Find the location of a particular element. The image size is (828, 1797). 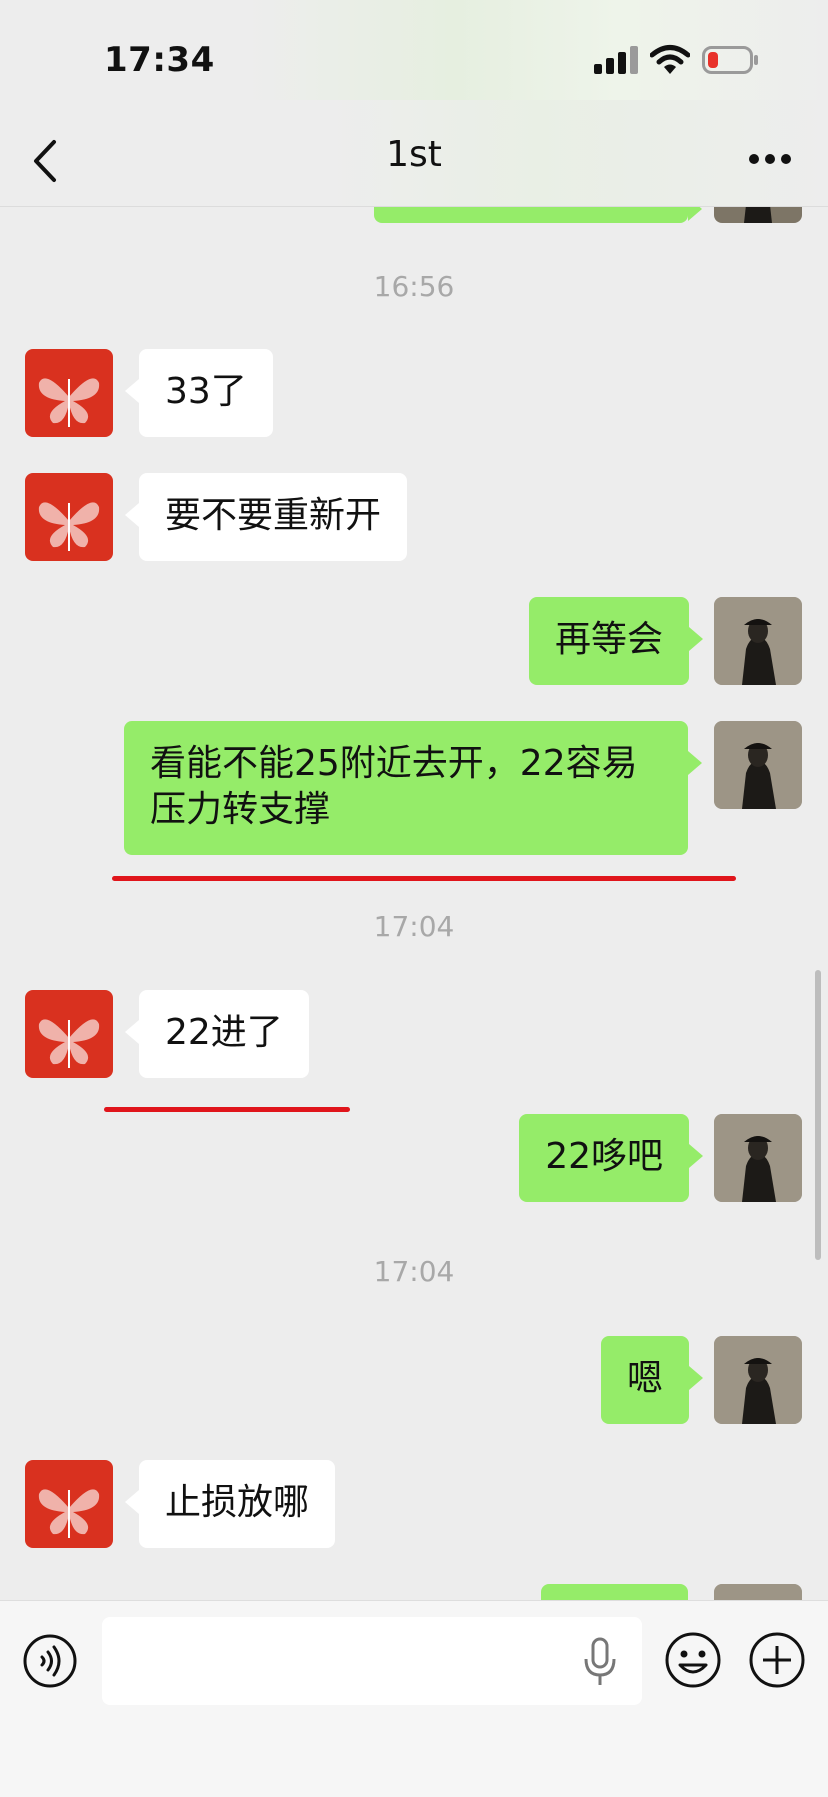

message-text: 22哆吧 is located at coordinates (604, 1156).